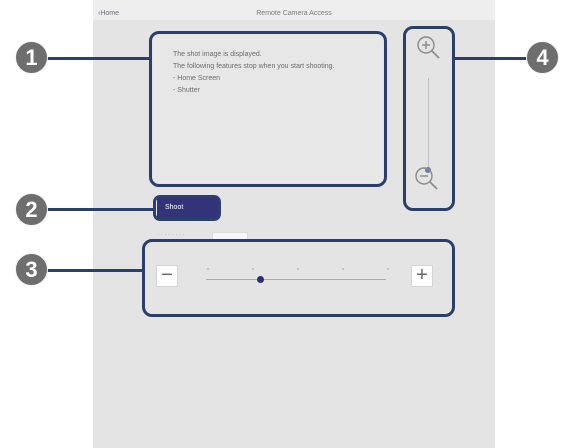 The width and height of the screenshot is (563, 448). I want to click on callout-3: 3, so click(31, 269).